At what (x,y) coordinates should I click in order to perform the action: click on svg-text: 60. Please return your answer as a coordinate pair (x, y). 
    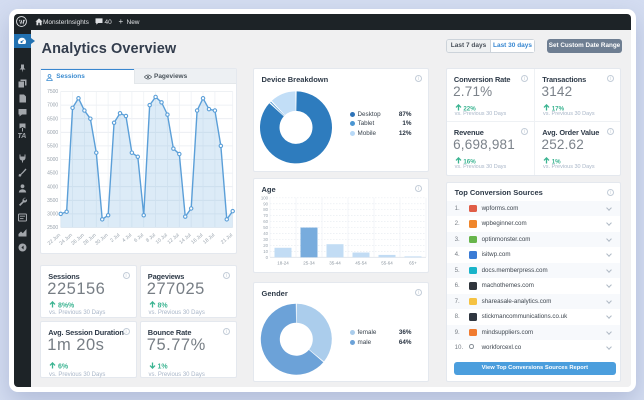
    Looking at the image, I should click on (265, 221).